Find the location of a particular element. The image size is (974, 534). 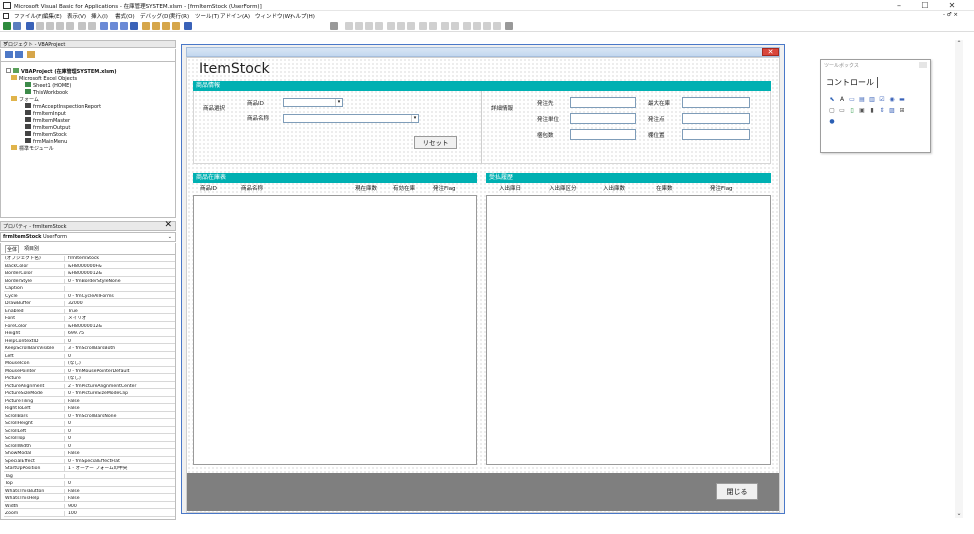

tab-alphabetic: 全体 is located at coordinates (12, 249).